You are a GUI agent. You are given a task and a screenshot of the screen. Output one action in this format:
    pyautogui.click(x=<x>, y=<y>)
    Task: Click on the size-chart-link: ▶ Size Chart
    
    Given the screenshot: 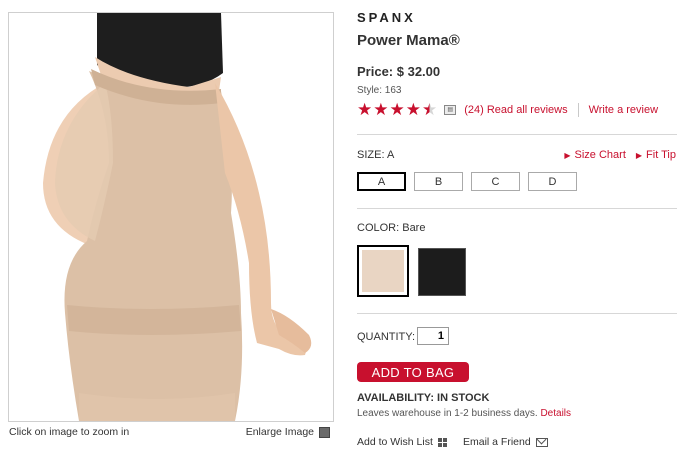 What is the action you would take?
    pyautogui.click(x=595, y=155)
    